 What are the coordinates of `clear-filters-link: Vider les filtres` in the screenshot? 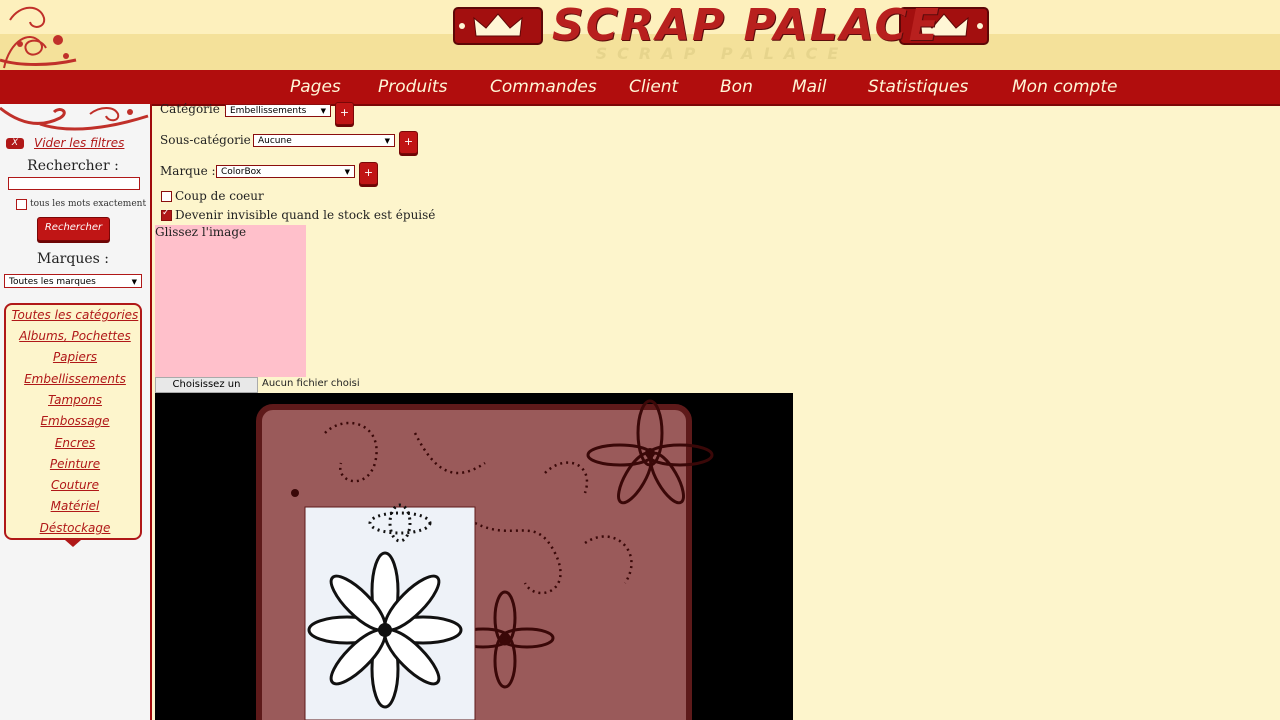 It's located at (79, 143).